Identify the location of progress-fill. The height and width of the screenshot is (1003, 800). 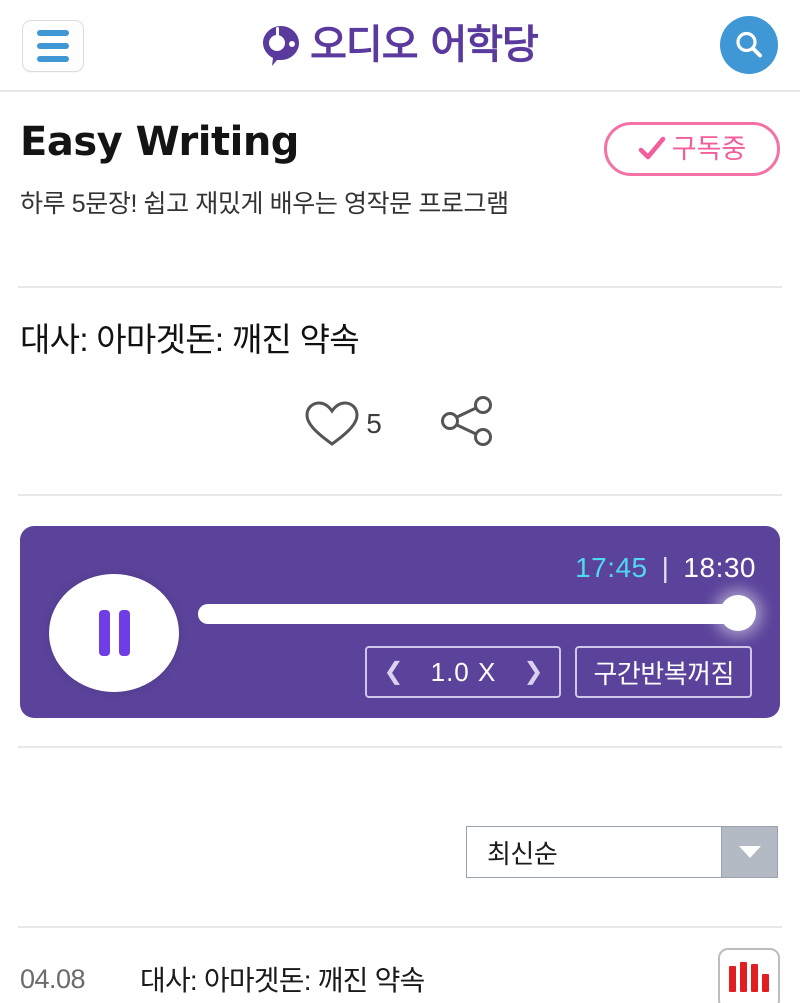
(475, 614).